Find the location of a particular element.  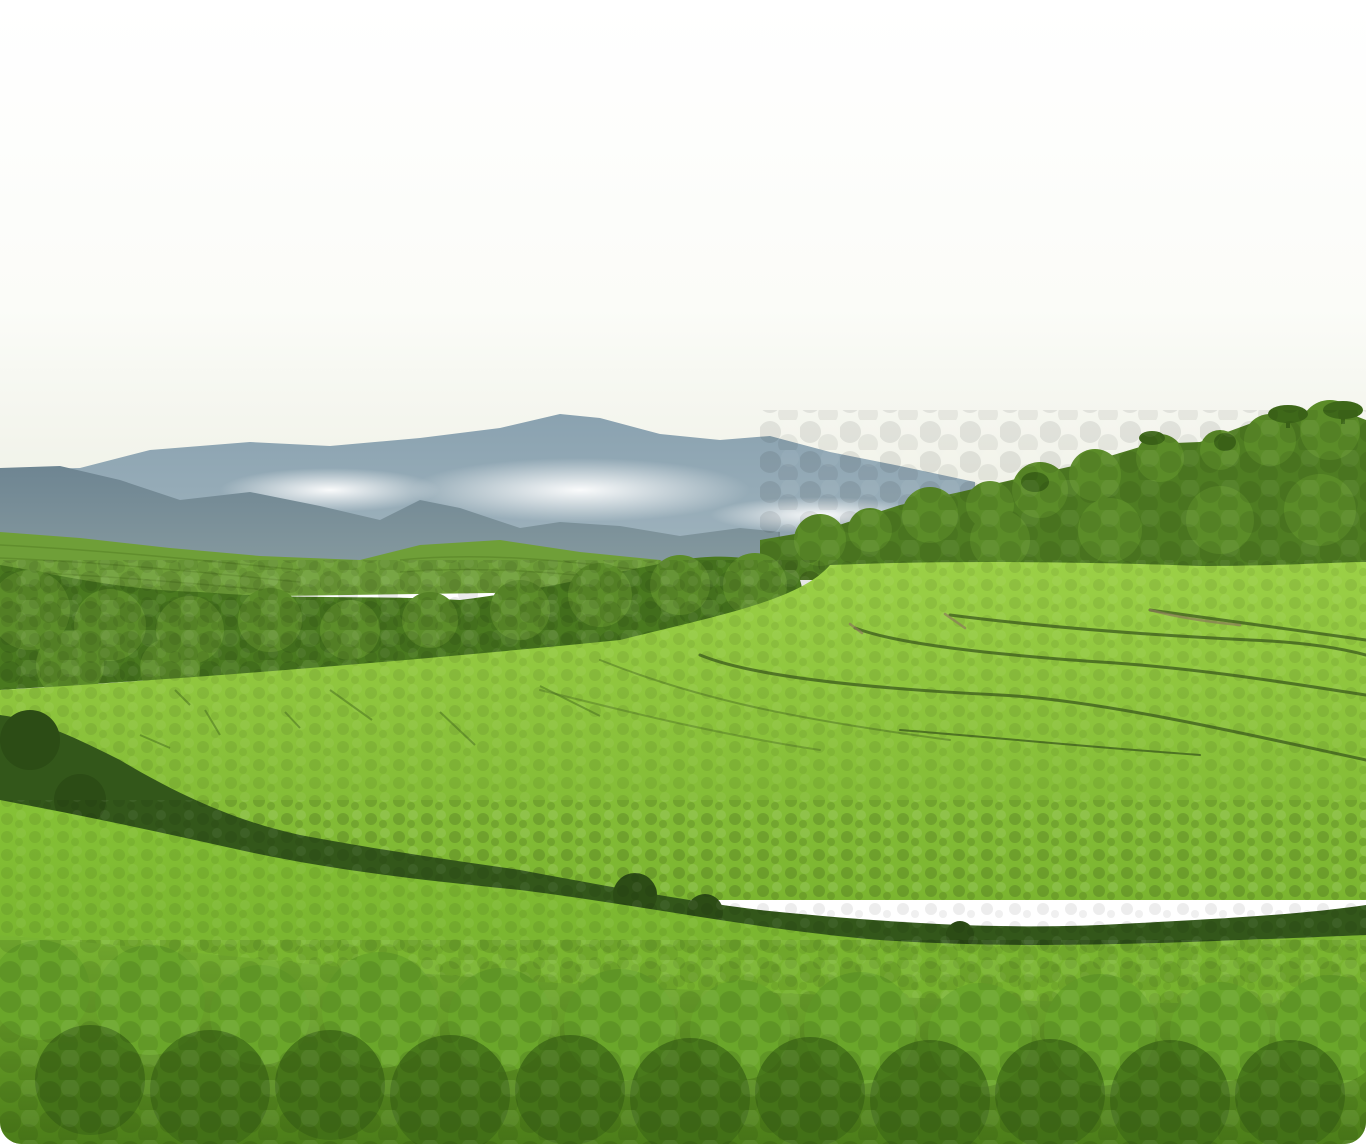

forest-texture is located at coordinates (1063, 495).